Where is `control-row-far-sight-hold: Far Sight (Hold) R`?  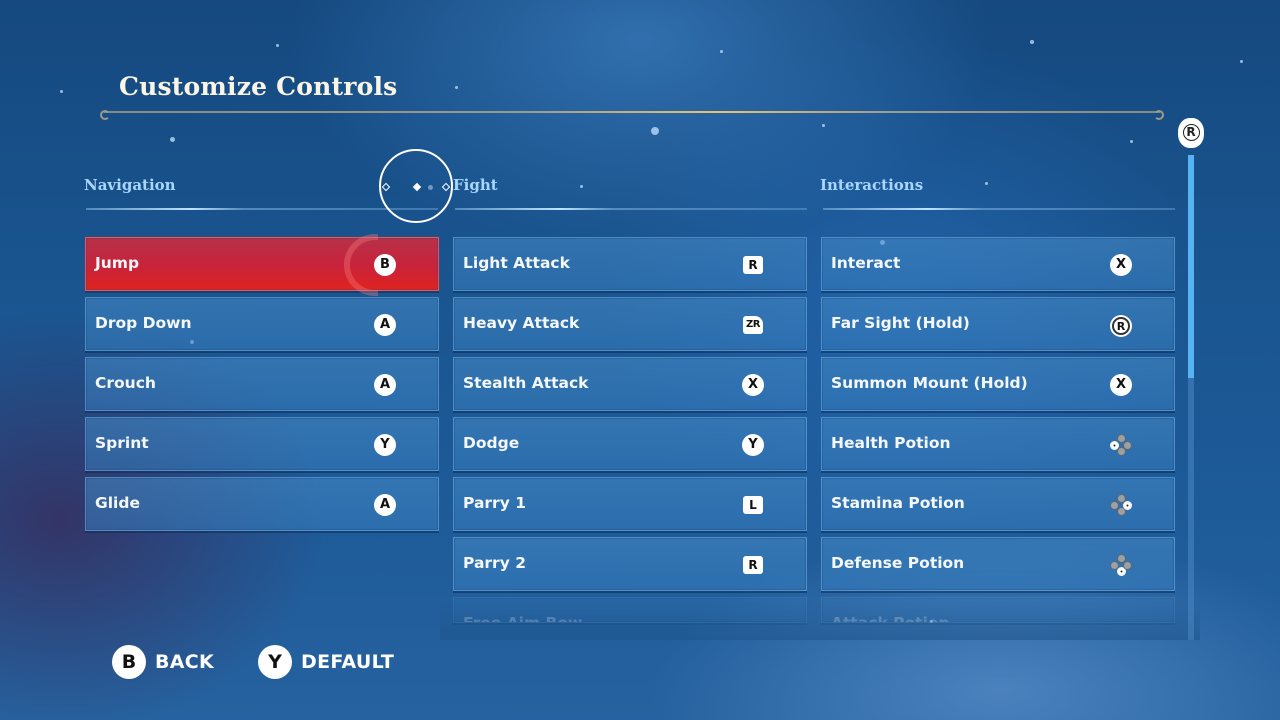
control-row-far-sight-hold: Far Sight (Hold) R is located at coordinates (998, 324).